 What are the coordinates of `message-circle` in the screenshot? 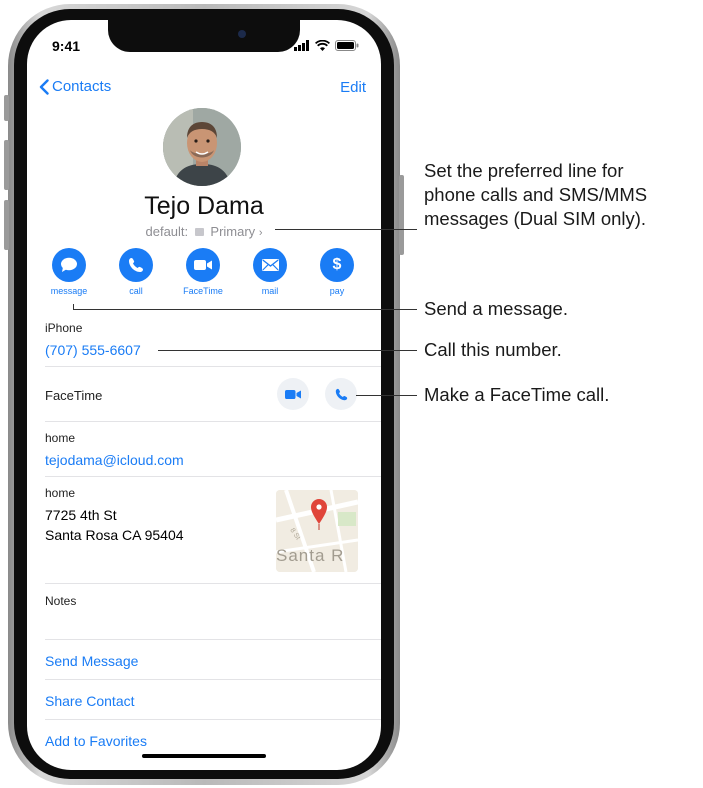 It's located at (69, 265).